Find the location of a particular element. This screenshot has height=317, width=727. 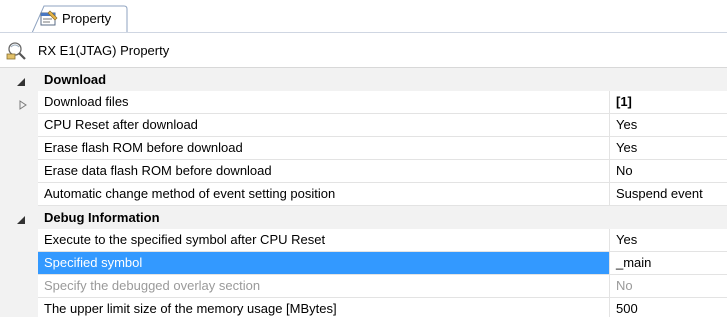

category-label: Download is located at coordinates (75, 79).